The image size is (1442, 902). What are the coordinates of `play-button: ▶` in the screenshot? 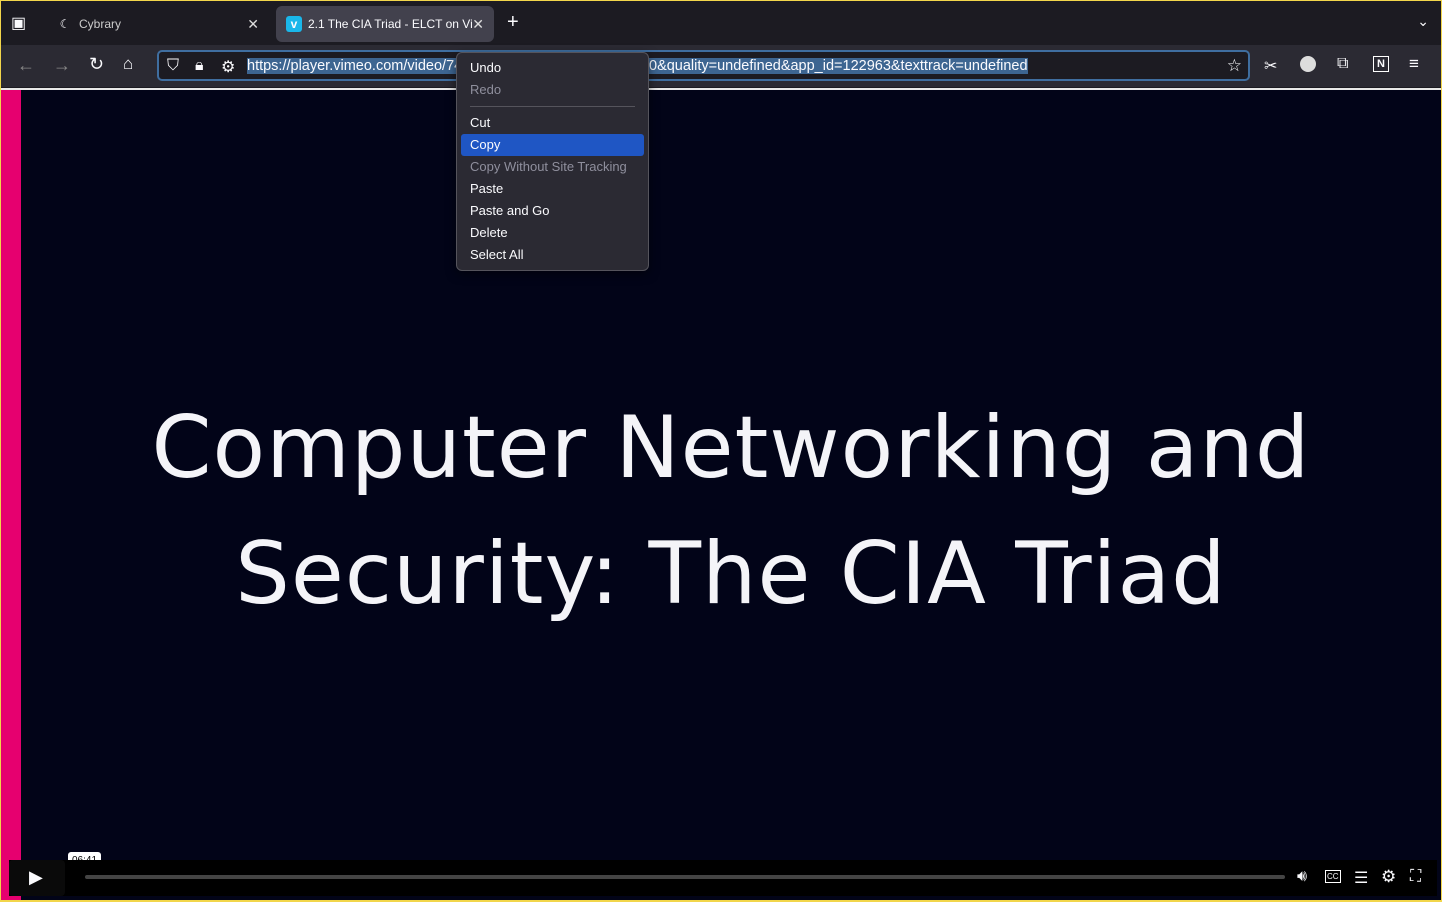 It's located at (37, 878).